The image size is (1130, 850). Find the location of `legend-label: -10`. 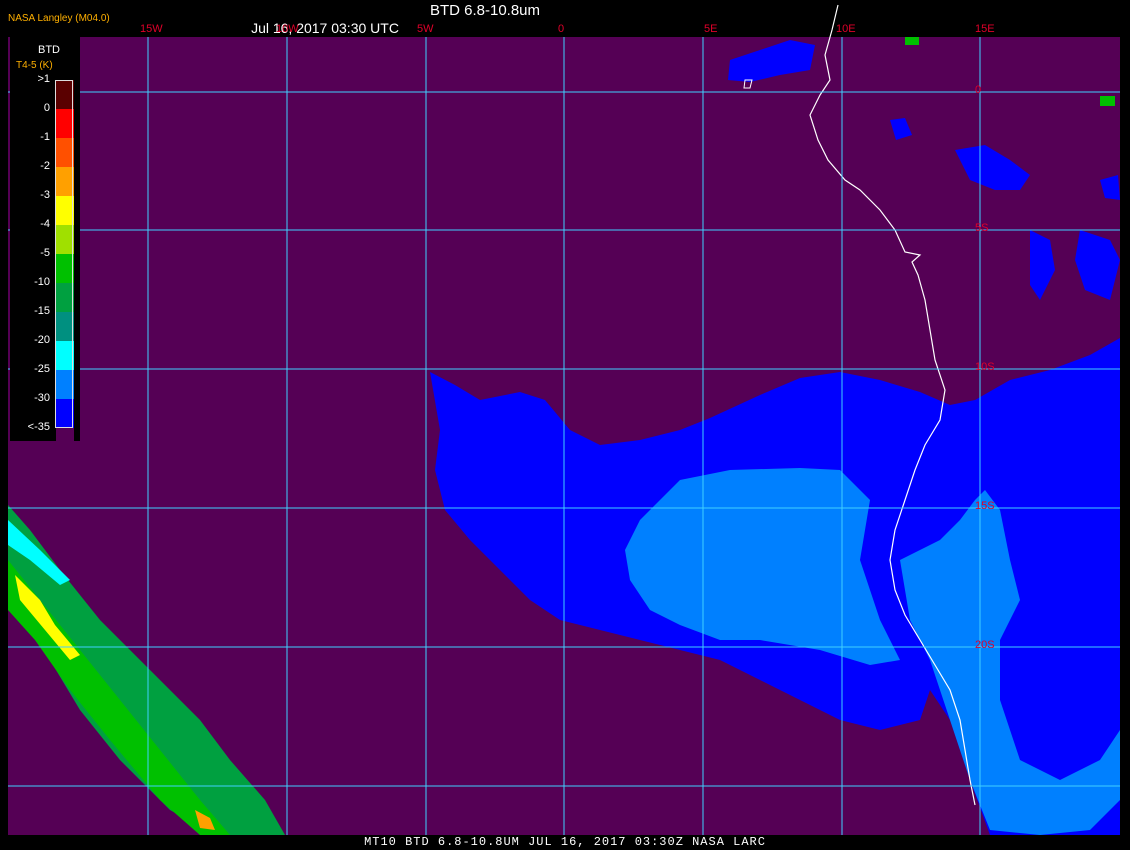

legend-label: -10 is located at coordinates (42, 282).